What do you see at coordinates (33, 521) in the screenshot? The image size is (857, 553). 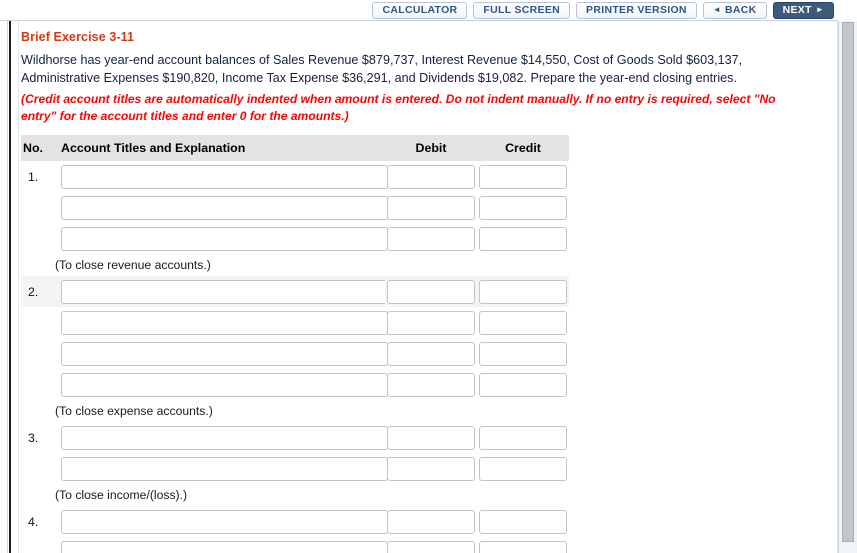 I see `entry-number: 4.` at bounding box center [33, 521].